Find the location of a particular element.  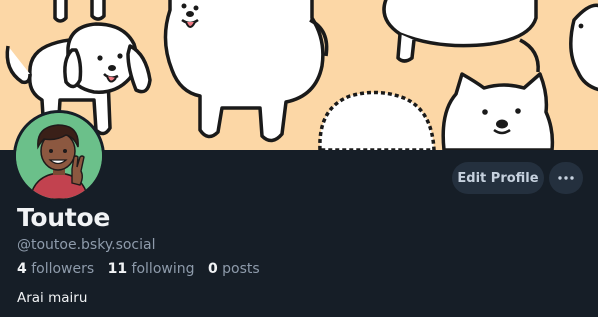

followers-label: followers is located at coordinates (63, 269).